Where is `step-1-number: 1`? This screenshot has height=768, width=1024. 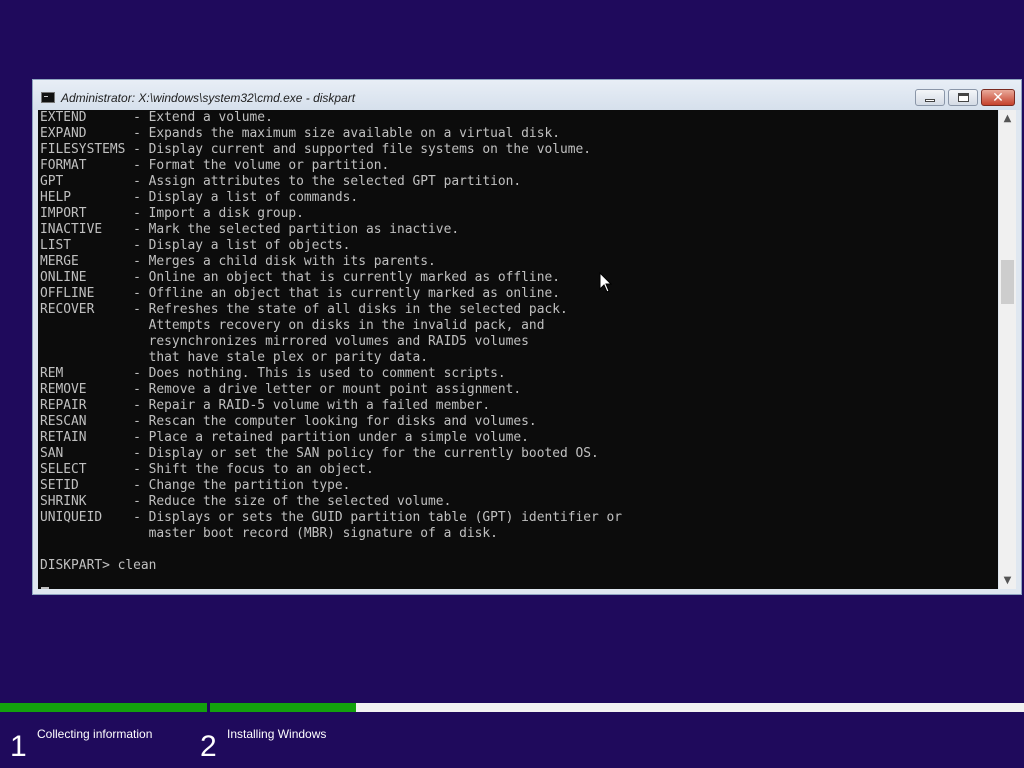
step-1-number: 1 is located at coordinates (18, 746).